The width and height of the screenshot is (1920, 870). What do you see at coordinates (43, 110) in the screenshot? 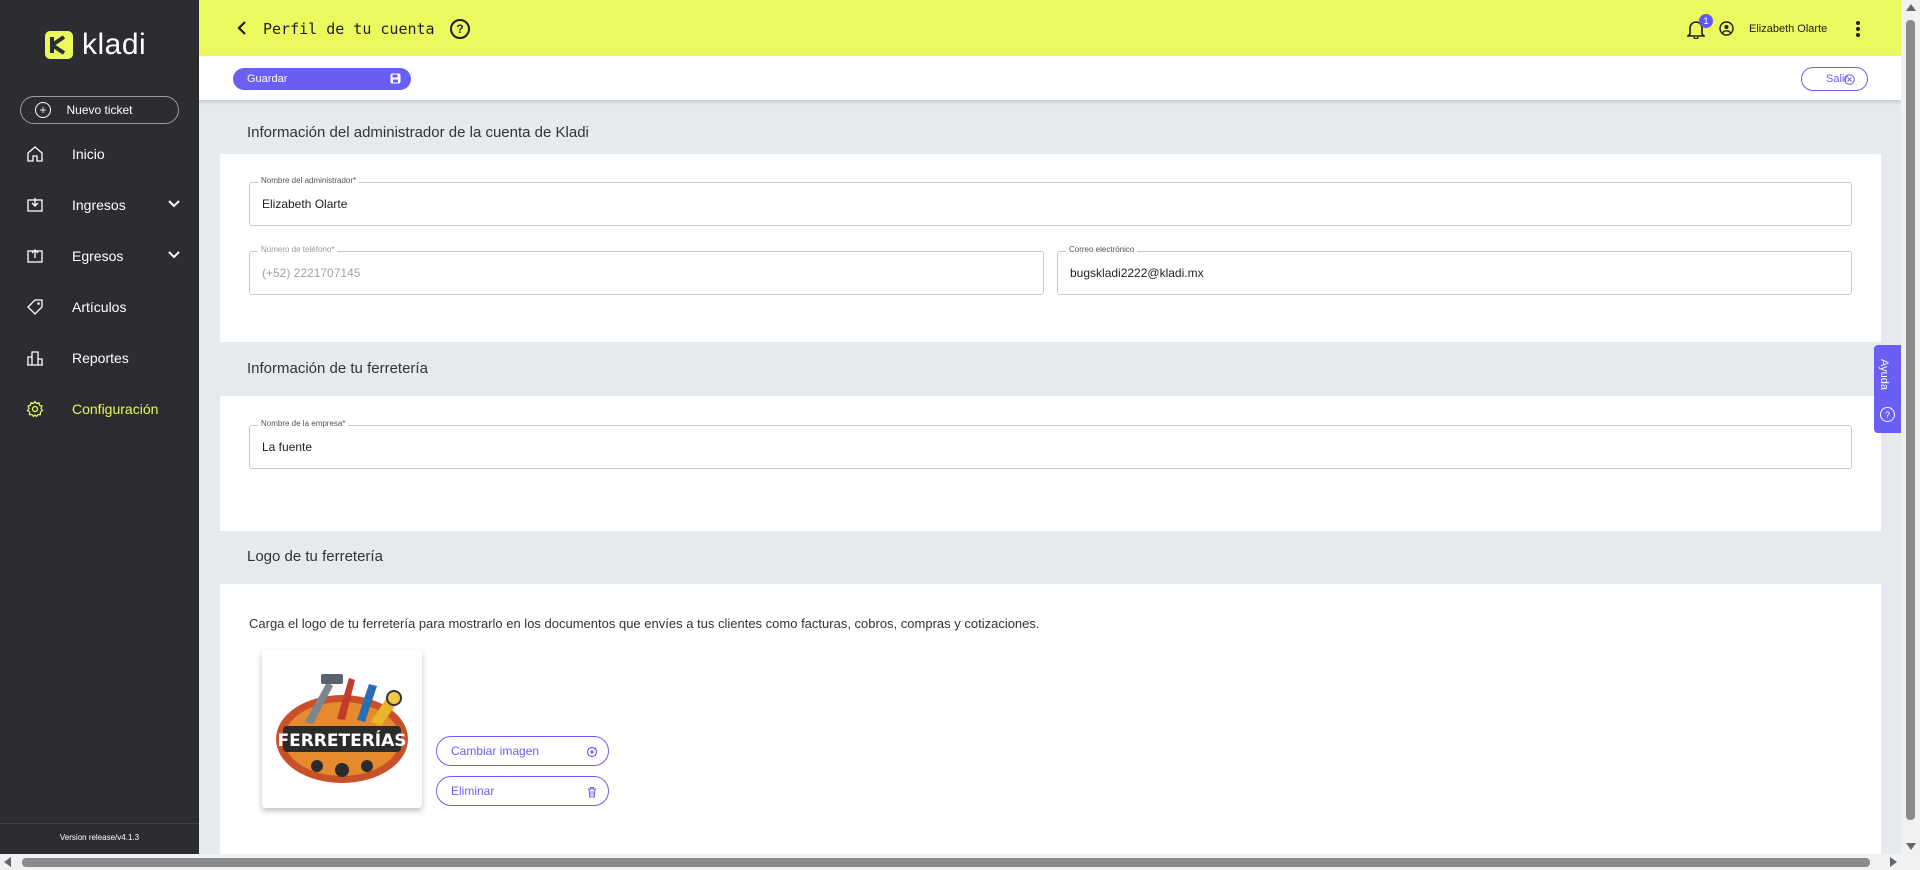
I see `plus-icon: +` at bounding box center [43, 110].